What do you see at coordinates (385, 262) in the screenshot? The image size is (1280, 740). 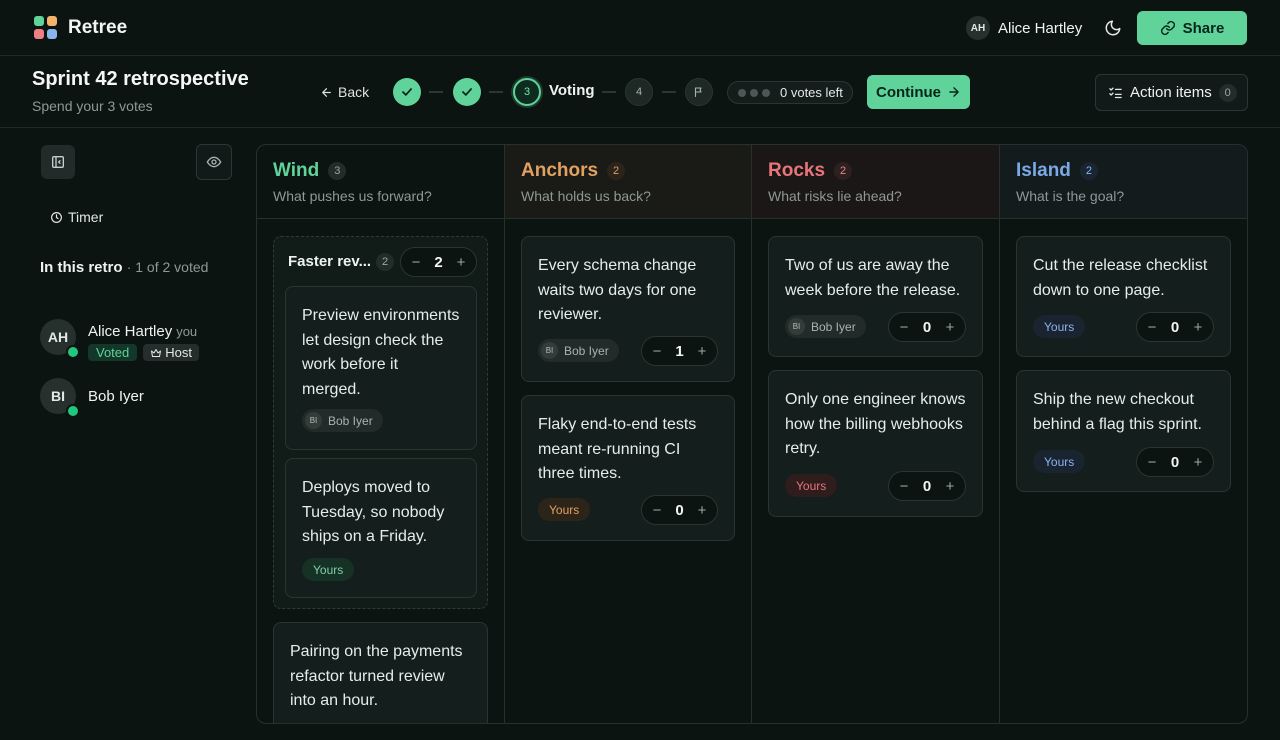 I see `group-count: 2` at bounding box center [385, 262].